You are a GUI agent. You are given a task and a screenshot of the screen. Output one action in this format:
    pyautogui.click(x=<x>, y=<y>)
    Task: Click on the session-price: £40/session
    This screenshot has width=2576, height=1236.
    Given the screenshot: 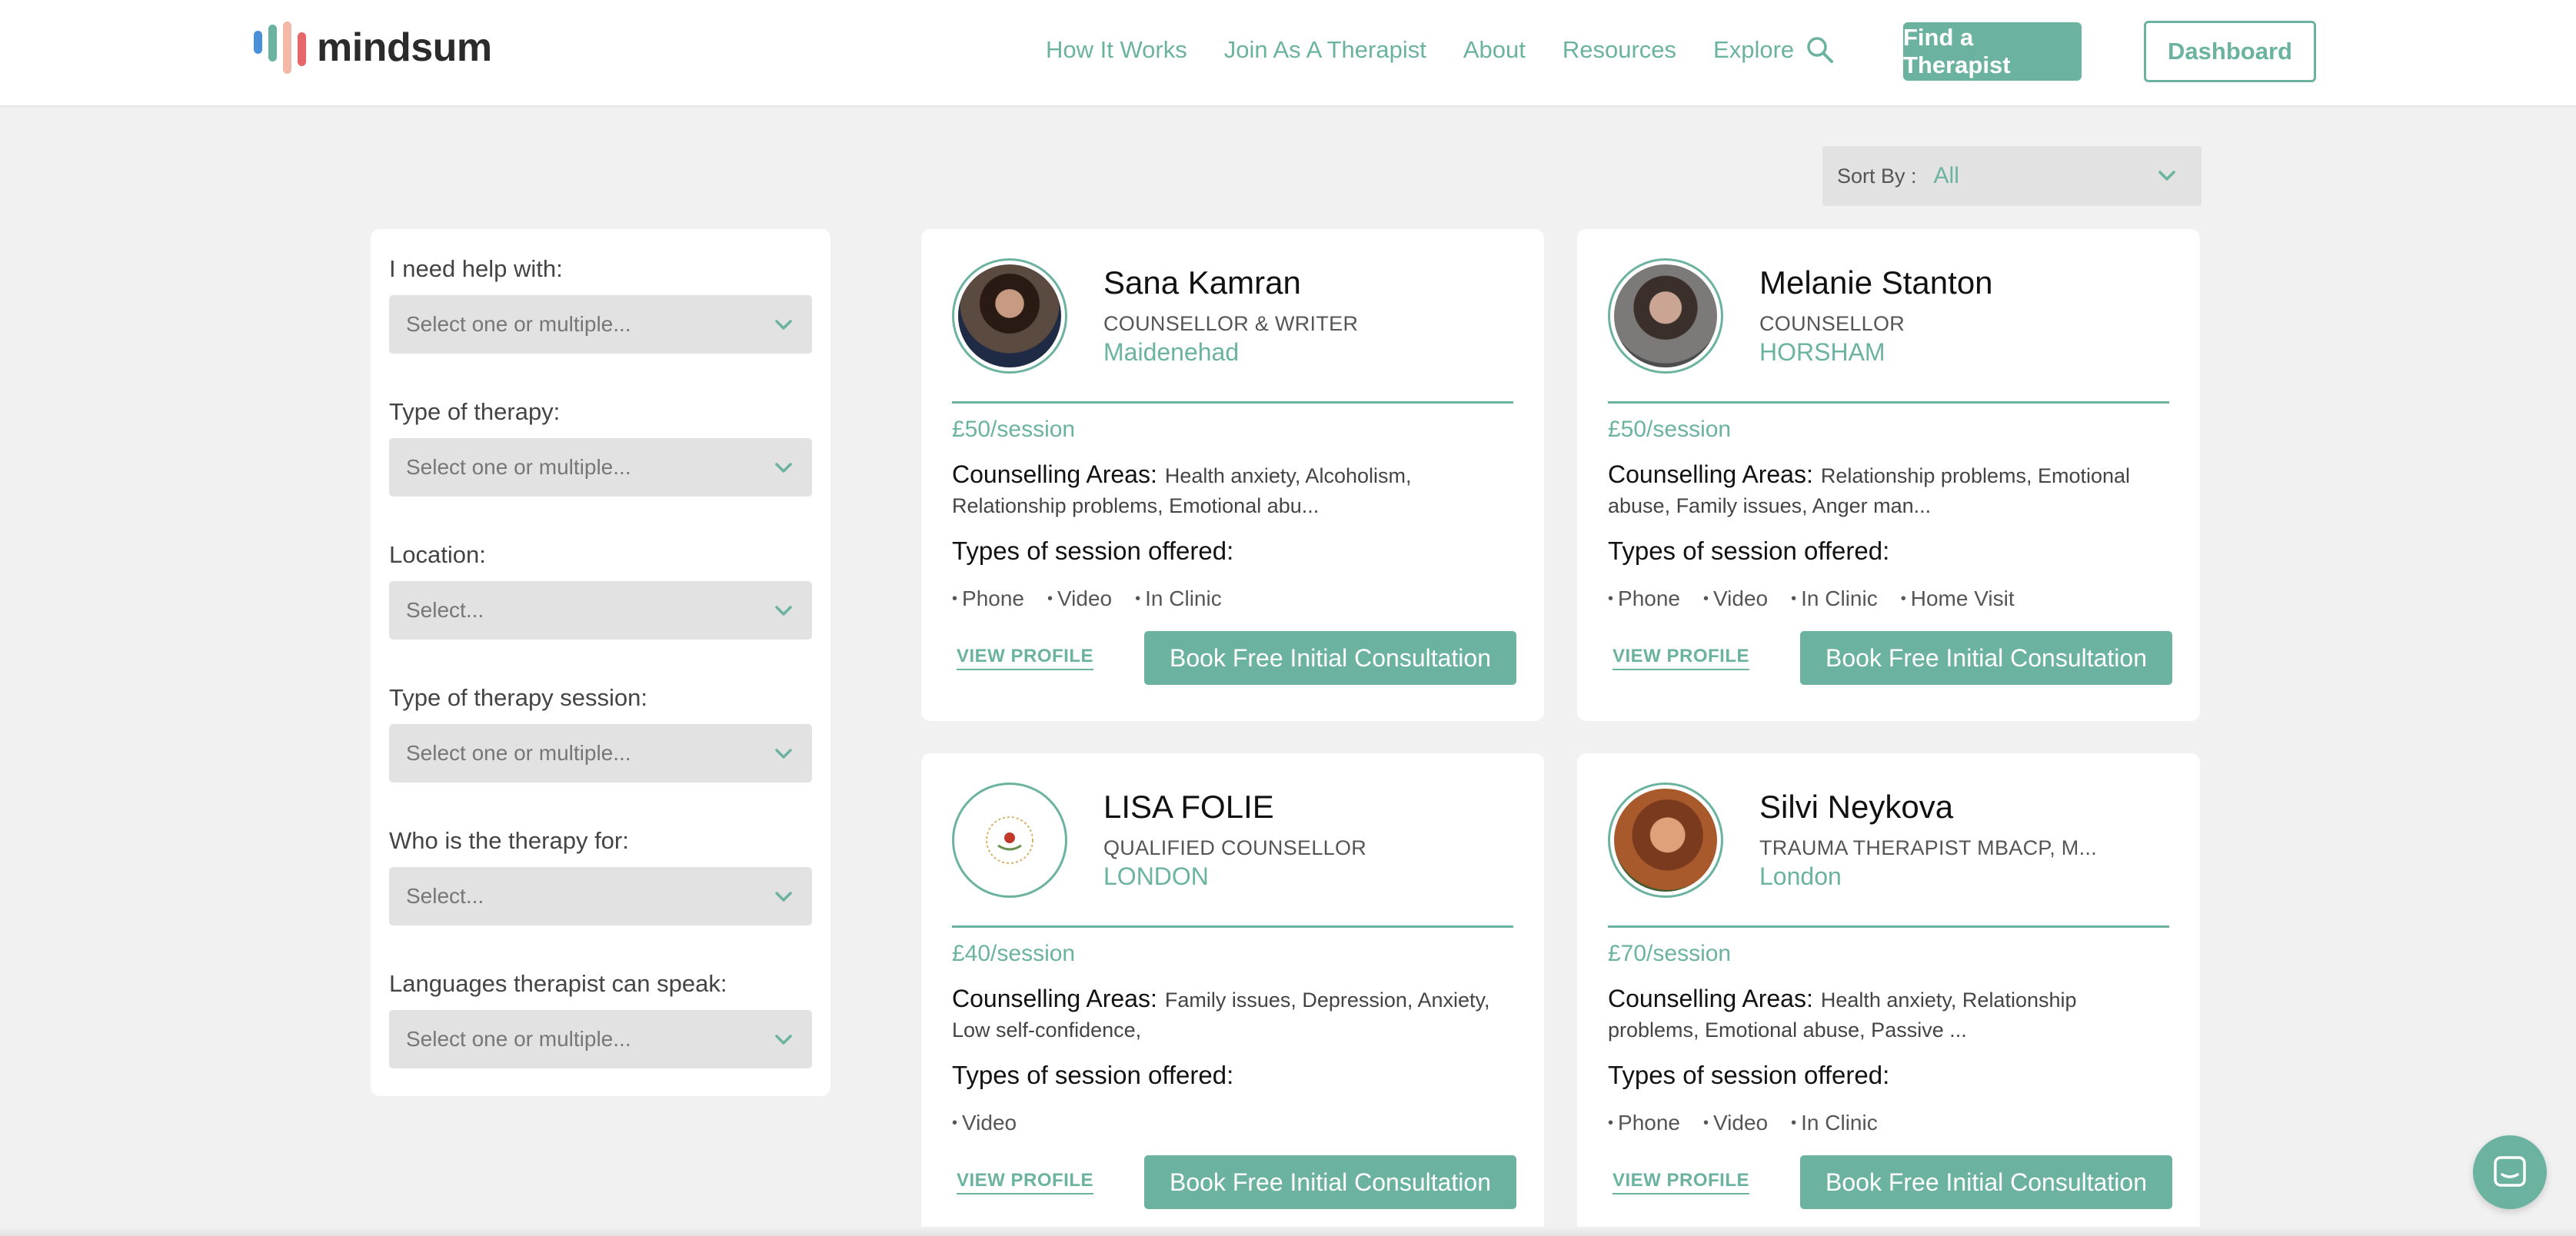 What is the action you would take?
    pyautogui.click(x=1014, y=954)
    